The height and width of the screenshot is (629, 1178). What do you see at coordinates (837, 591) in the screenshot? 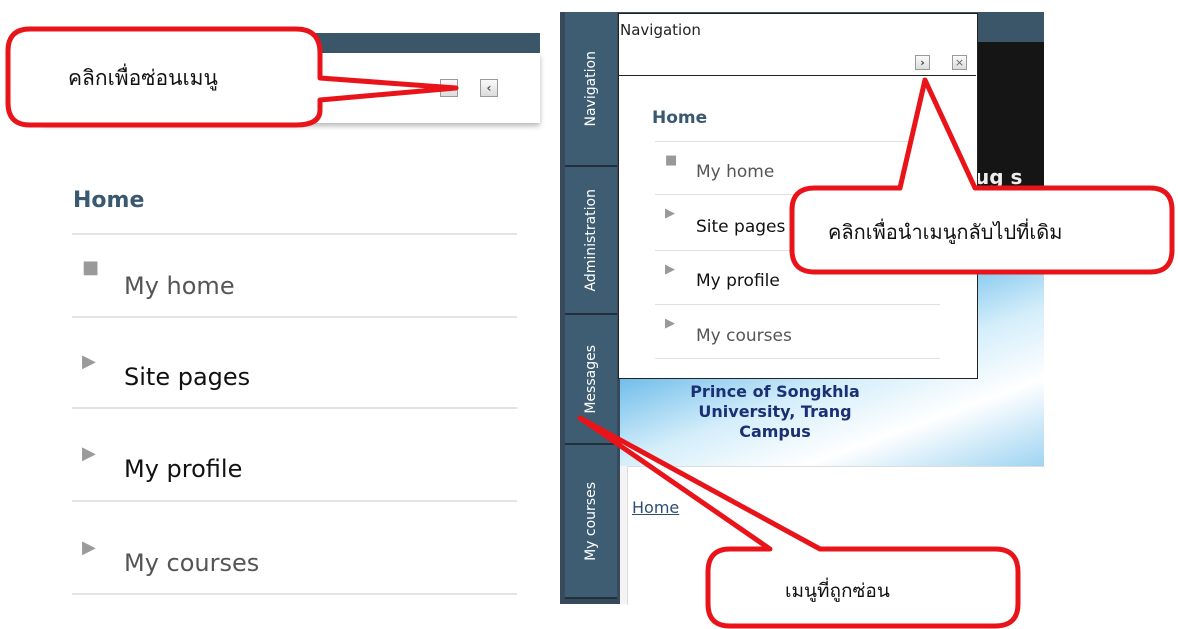
I see `callout-hidden-menu-text: เมนูที่ถูกซ่อน` at bounding box center [837, 591].